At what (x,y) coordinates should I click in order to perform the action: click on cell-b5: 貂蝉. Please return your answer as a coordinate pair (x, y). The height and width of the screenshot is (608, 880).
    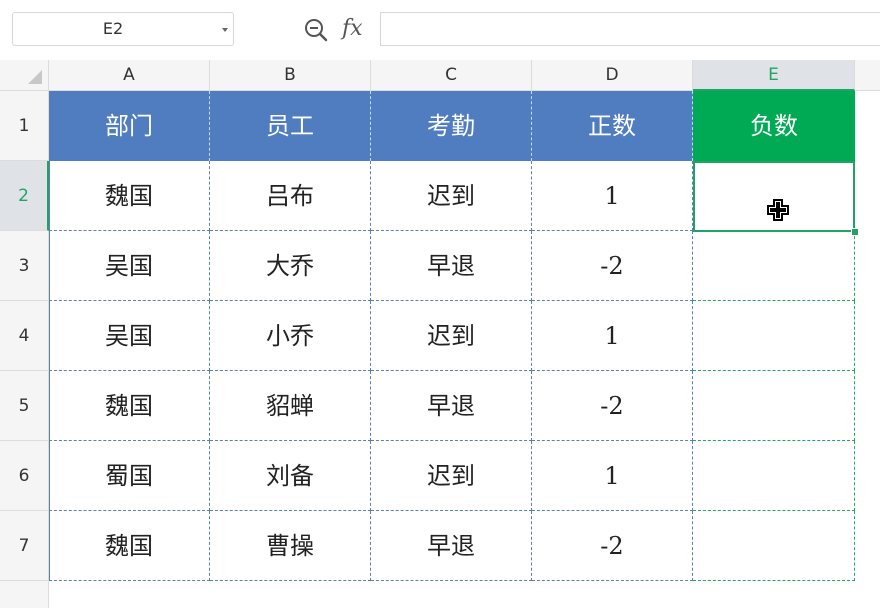
    Looking at the image, I should click on (290, 406).